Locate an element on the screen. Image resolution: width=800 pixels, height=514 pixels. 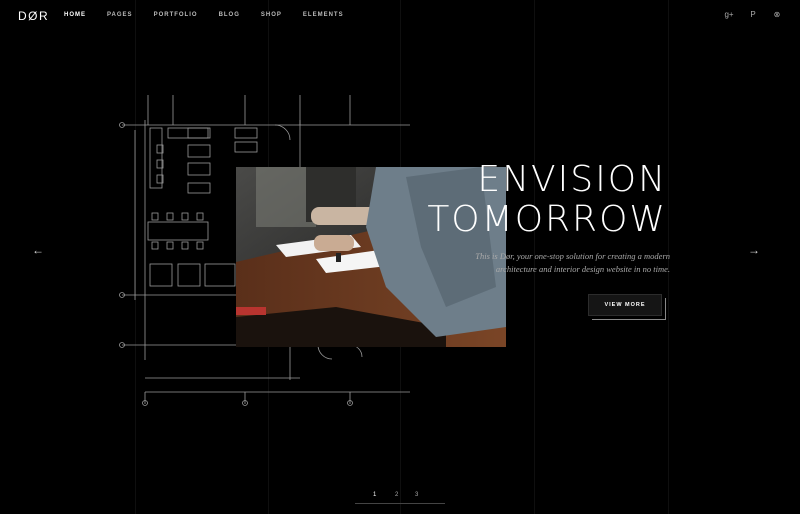
page-3: 3 is located at coordinates (416, 495).